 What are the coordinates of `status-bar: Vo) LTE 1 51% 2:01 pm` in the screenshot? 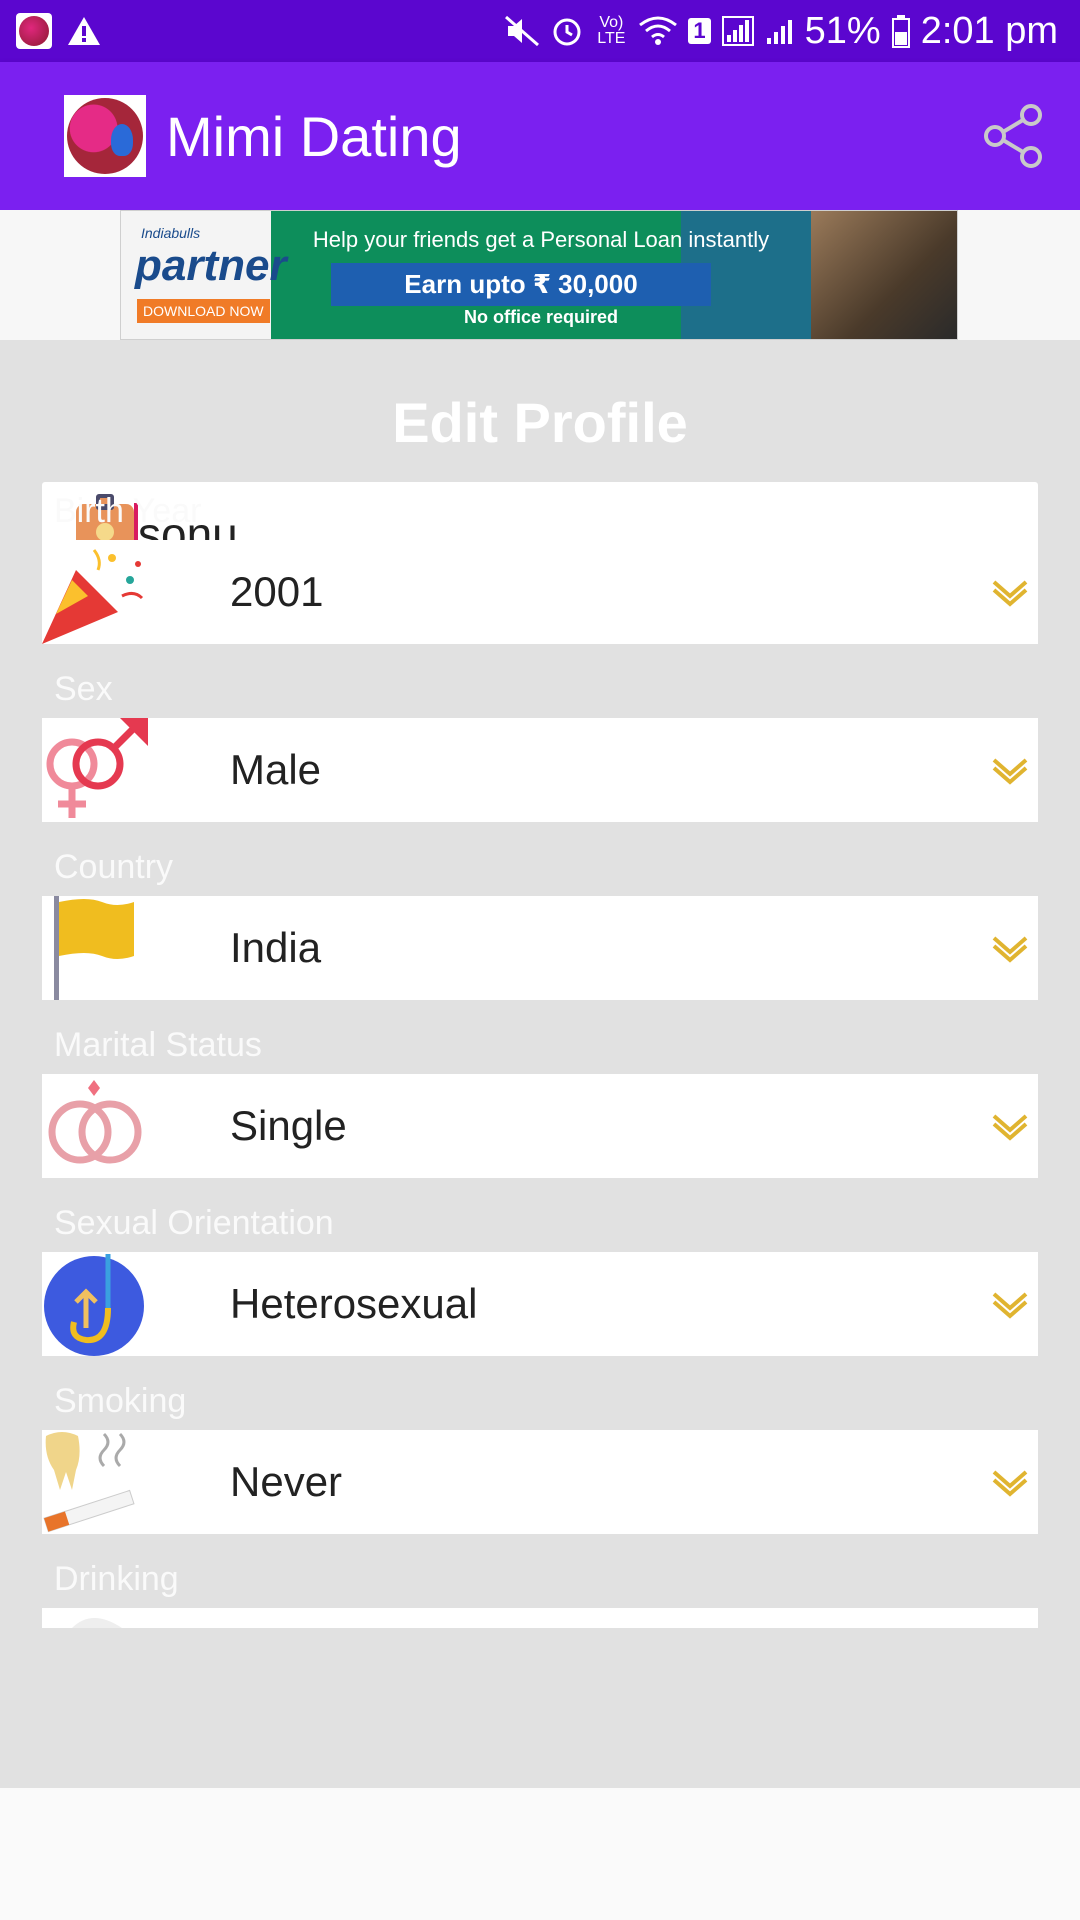 It's located at (540, 31).